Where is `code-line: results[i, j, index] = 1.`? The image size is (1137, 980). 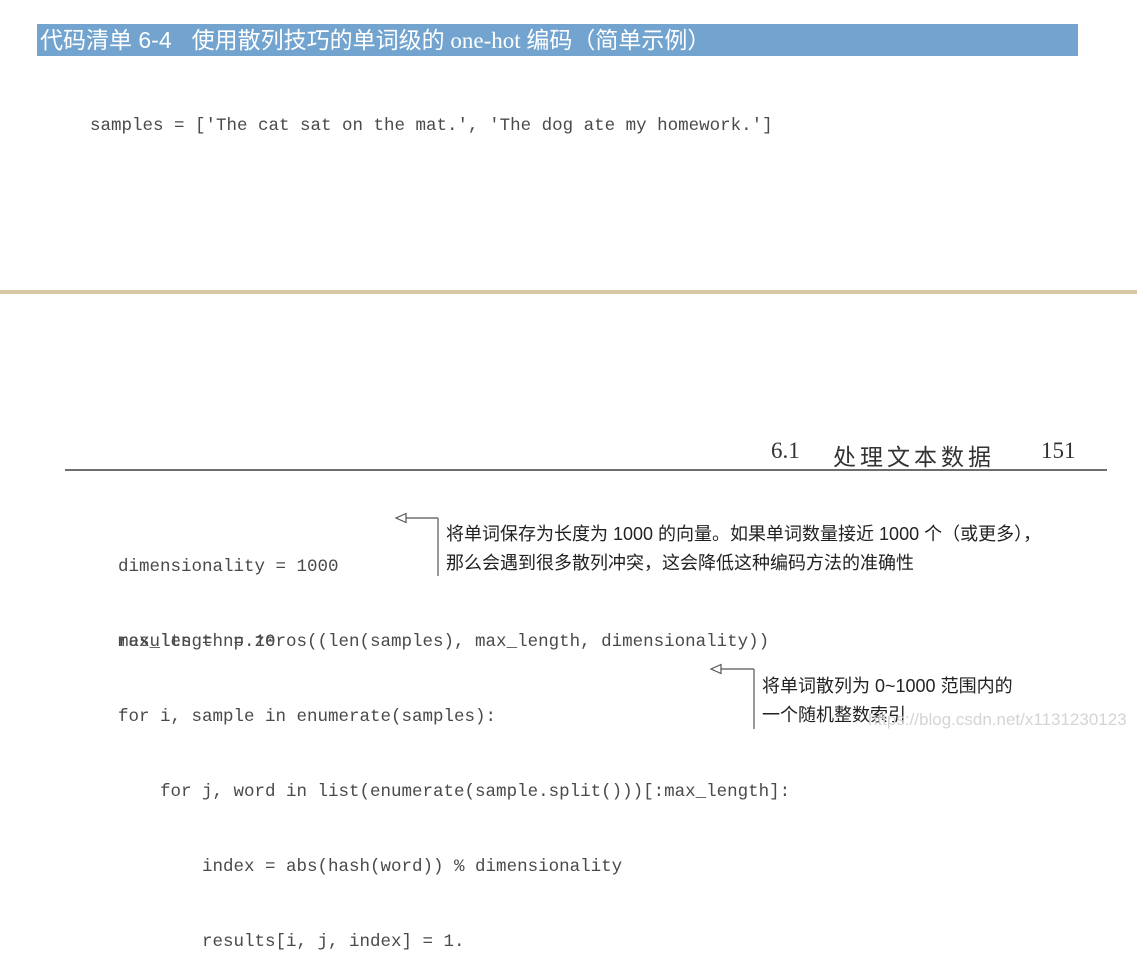 code-line: results[i, j, index] = 1. is located at coordinates (291, 942).